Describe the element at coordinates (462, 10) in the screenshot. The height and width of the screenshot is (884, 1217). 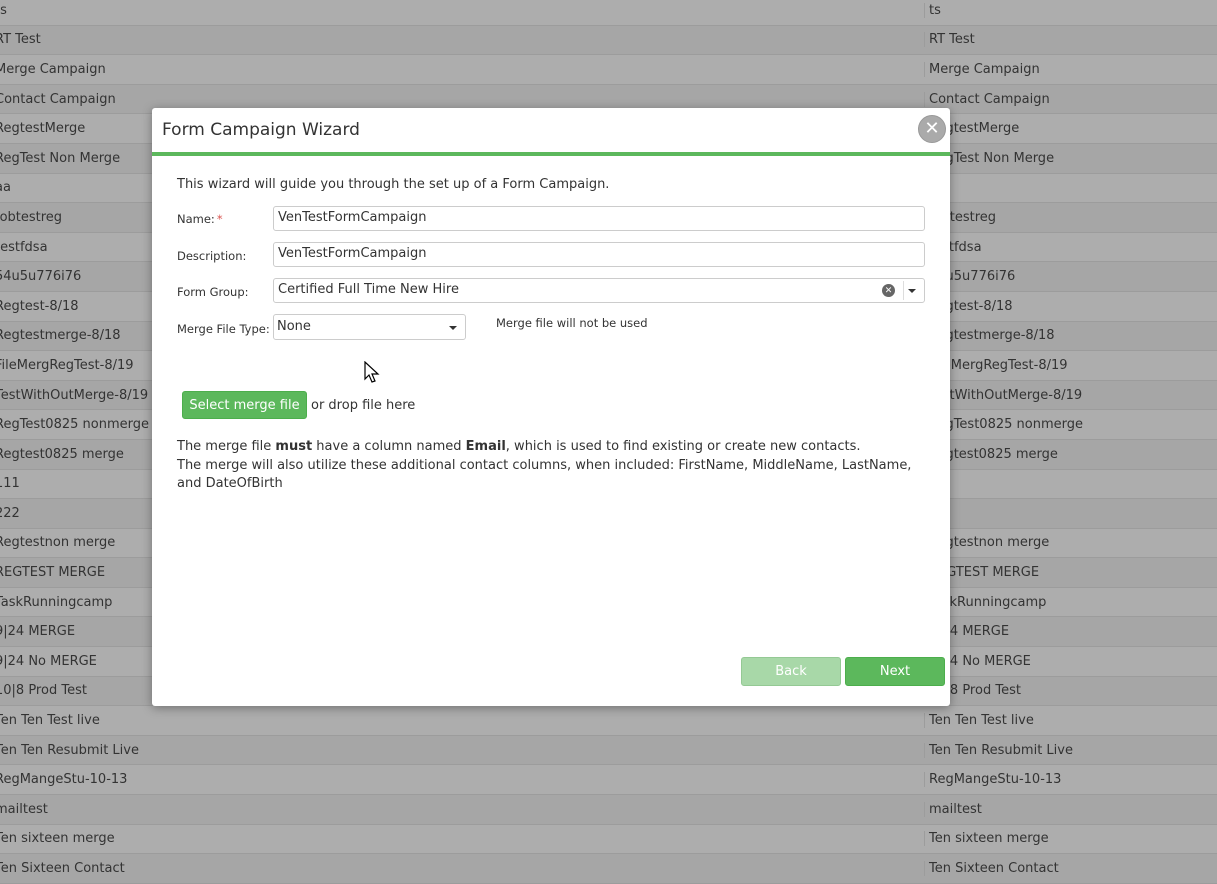
I see `campaign-name-cell: ts` at that location.